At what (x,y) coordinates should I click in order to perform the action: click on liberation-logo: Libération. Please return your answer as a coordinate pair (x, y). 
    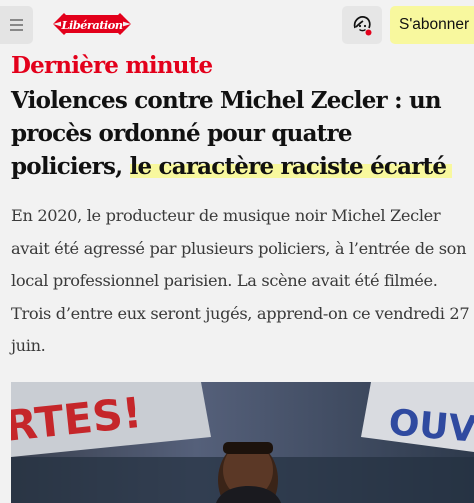
    Looking at the image, I should click on (92, 24).